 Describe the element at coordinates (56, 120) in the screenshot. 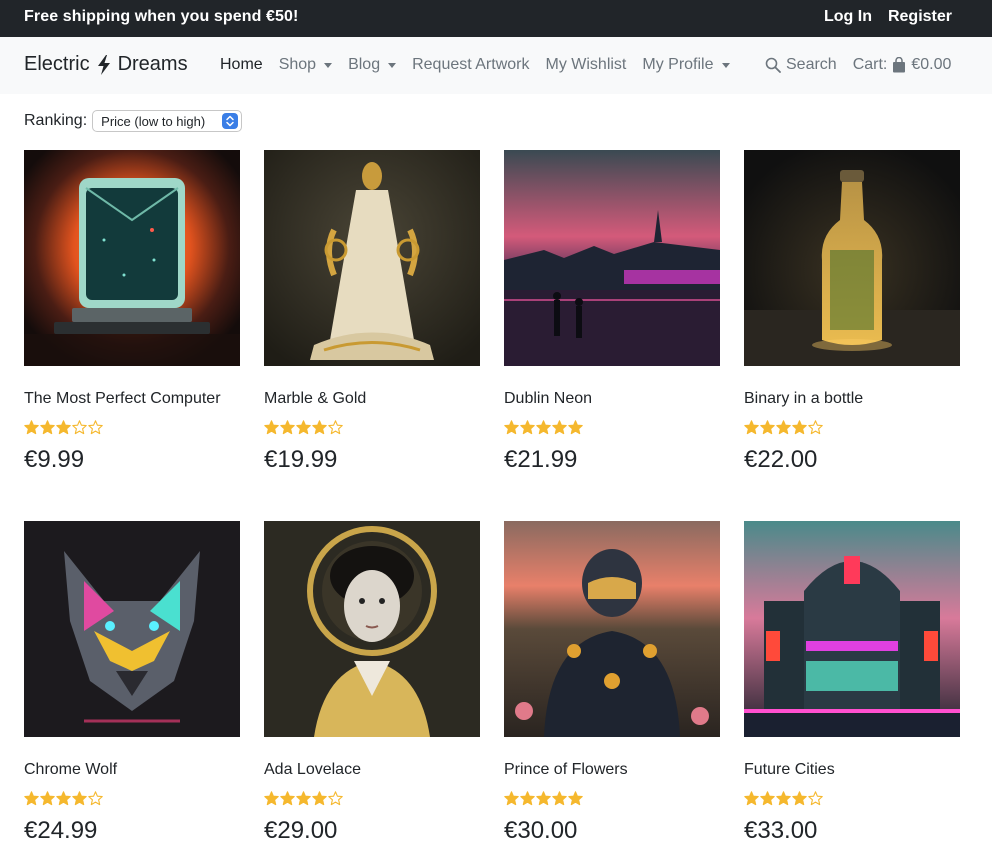

I see `ranking-label: Ranking:` at that location.